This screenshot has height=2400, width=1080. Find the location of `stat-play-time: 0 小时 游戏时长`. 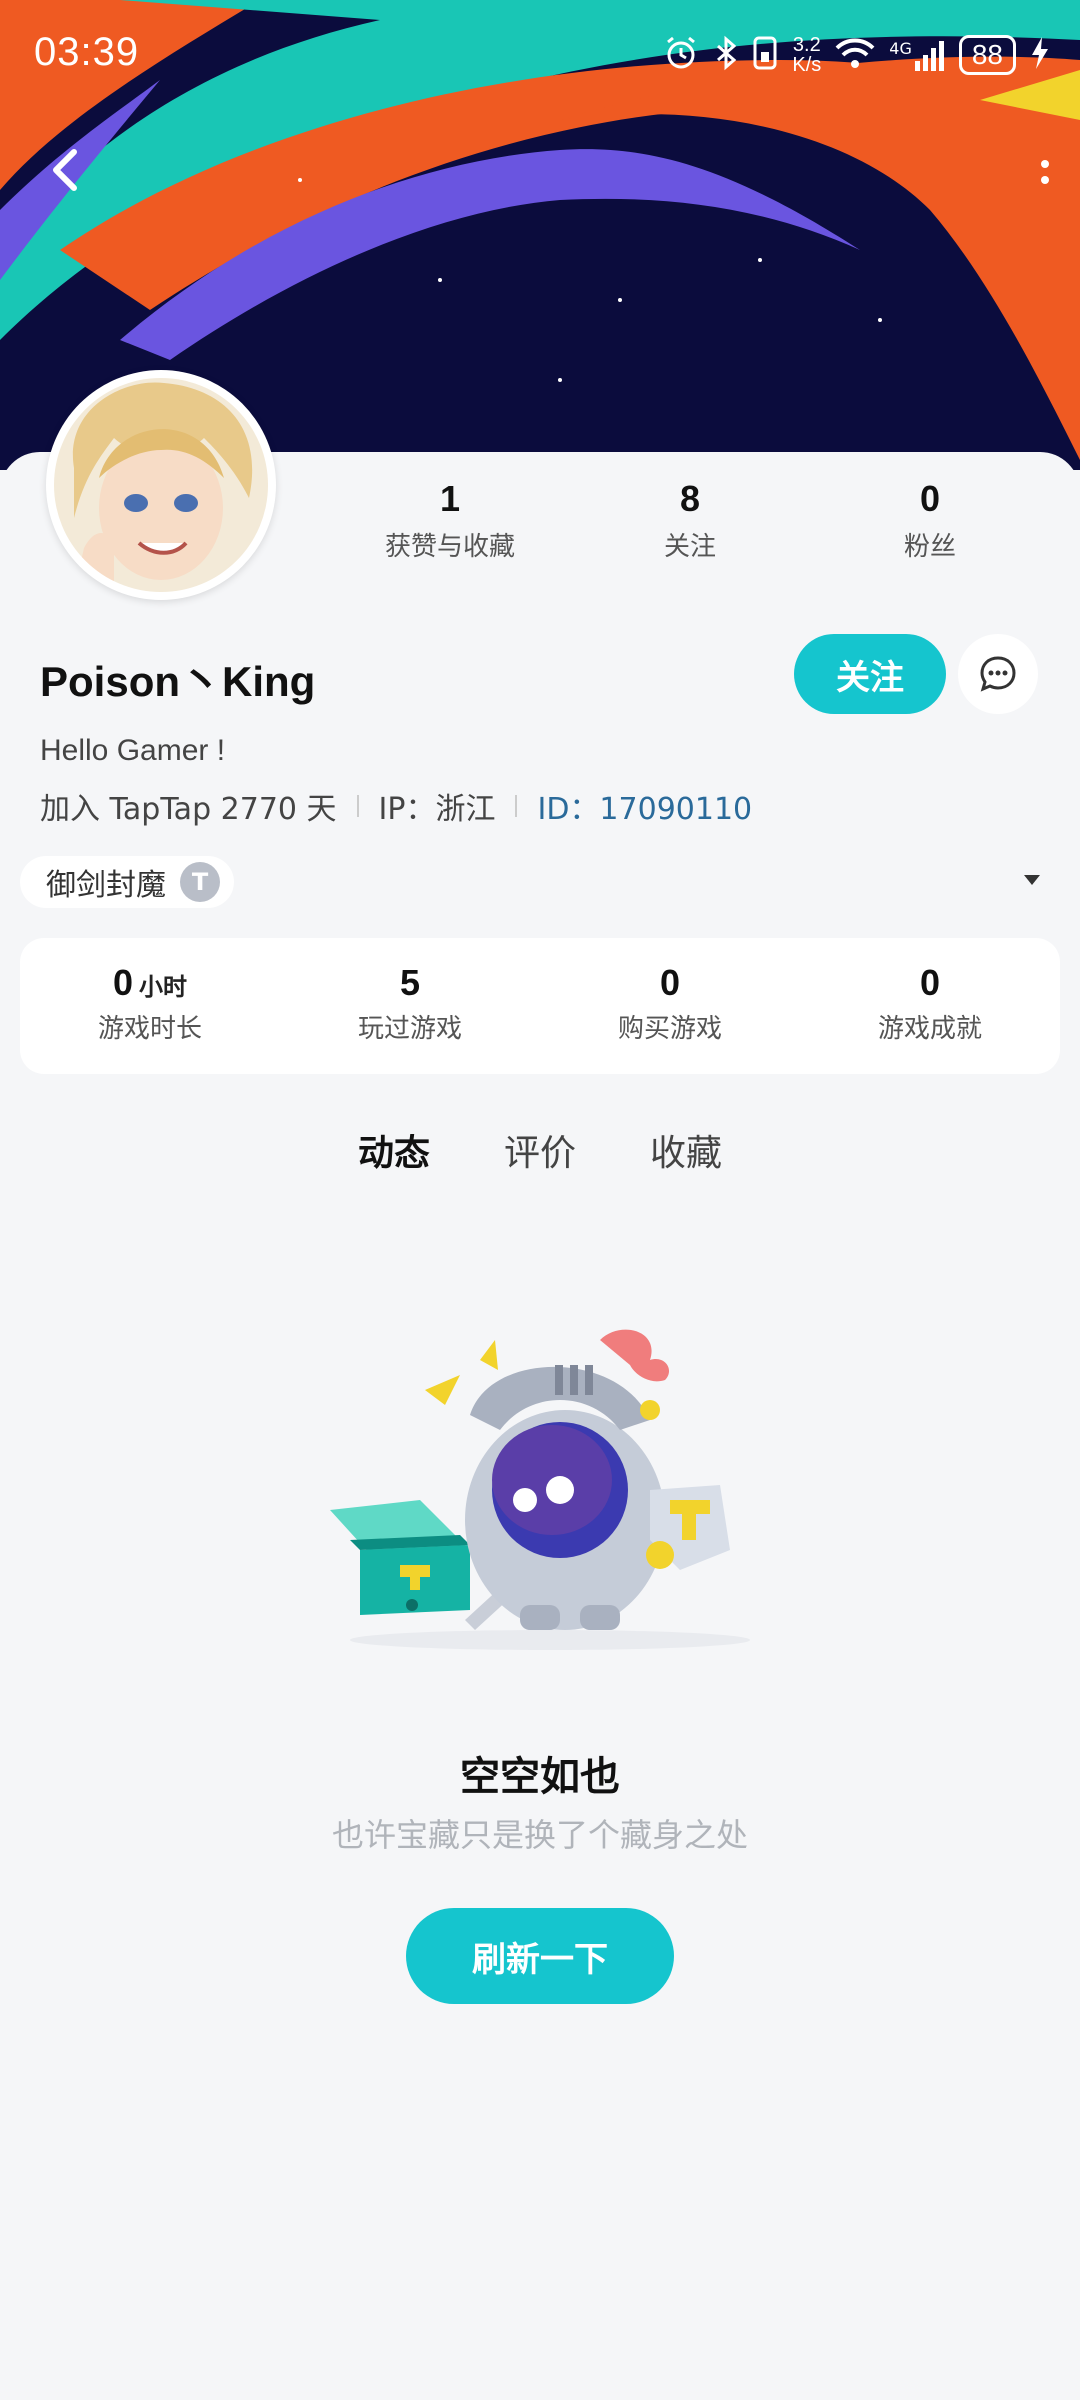

stat-play-time: 0 小时 游戏时长 is located at coordinates (150, 1006).